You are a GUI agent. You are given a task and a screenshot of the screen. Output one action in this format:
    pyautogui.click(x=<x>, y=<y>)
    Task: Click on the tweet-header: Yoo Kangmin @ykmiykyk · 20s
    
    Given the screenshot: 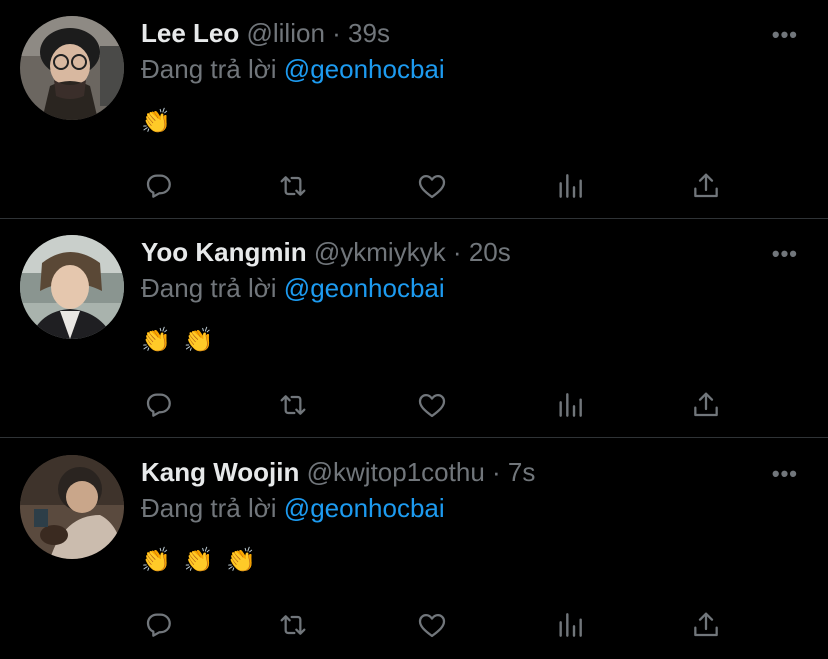 What is the action you would take?
    pyautogui.click(x=326, y=252)
    